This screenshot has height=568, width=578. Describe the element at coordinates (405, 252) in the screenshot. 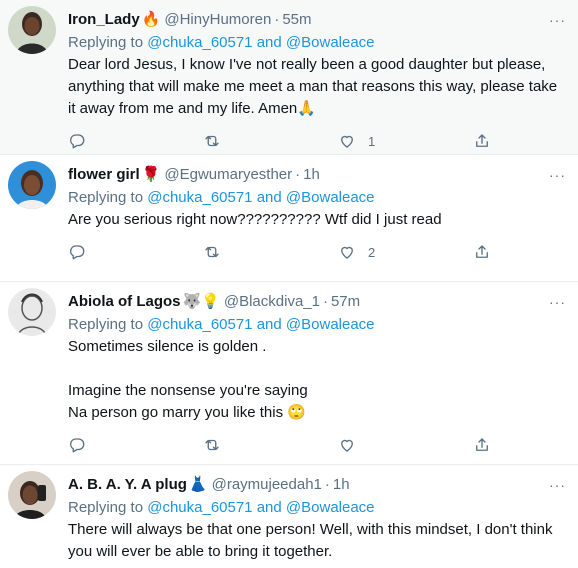

I see `like-button: 2` at that location.